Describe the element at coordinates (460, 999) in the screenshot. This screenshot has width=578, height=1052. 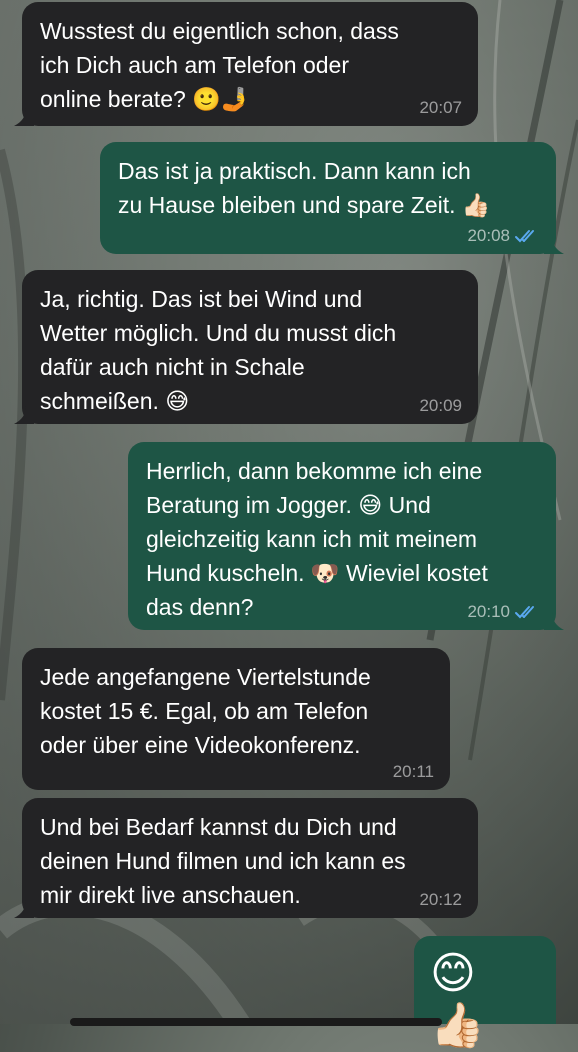
I see `message-text: 😊👍🏻` at that location.